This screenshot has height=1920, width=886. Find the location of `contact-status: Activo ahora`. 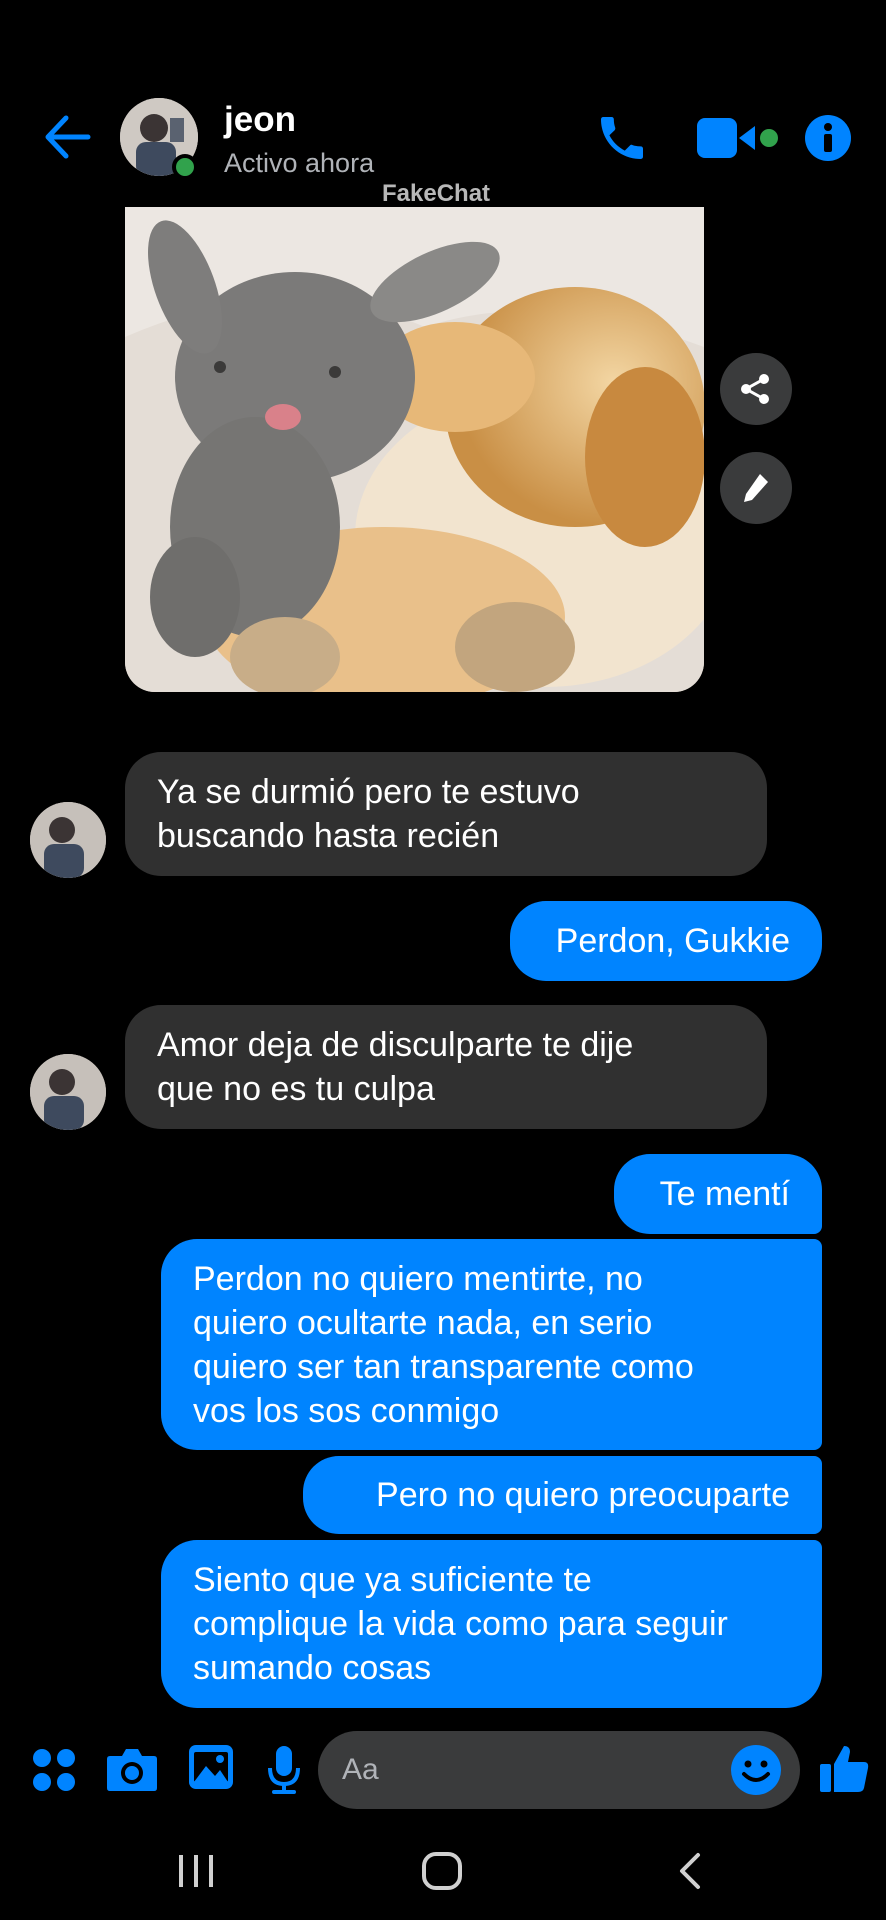

contact-status: Activo ahora is located at coordinates (299, 163).